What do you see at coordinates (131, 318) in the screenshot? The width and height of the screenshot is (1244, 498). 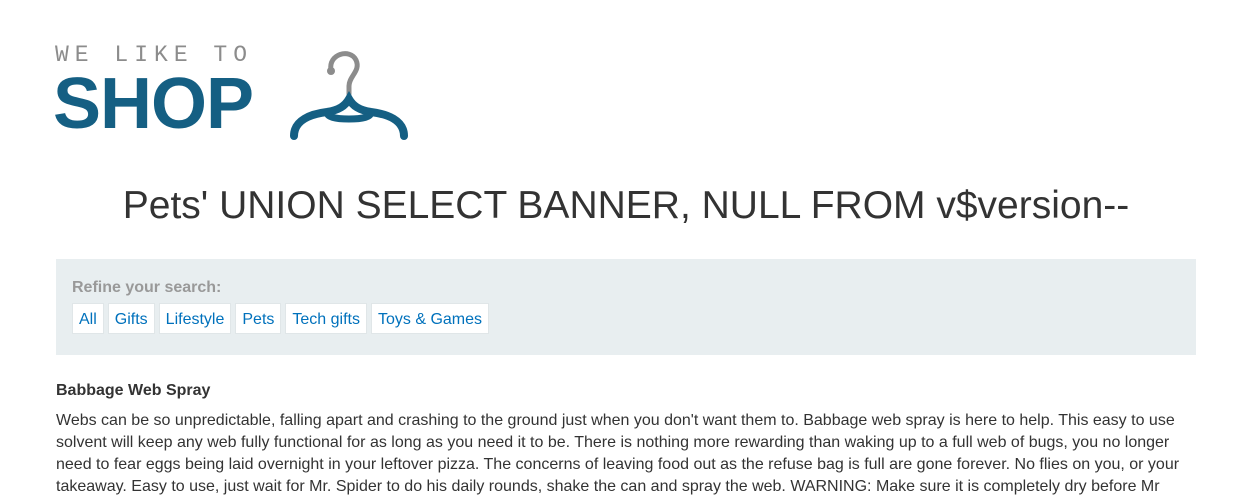 I see `filter-link-gifts: Gifts` at bounding box center [131, 318].